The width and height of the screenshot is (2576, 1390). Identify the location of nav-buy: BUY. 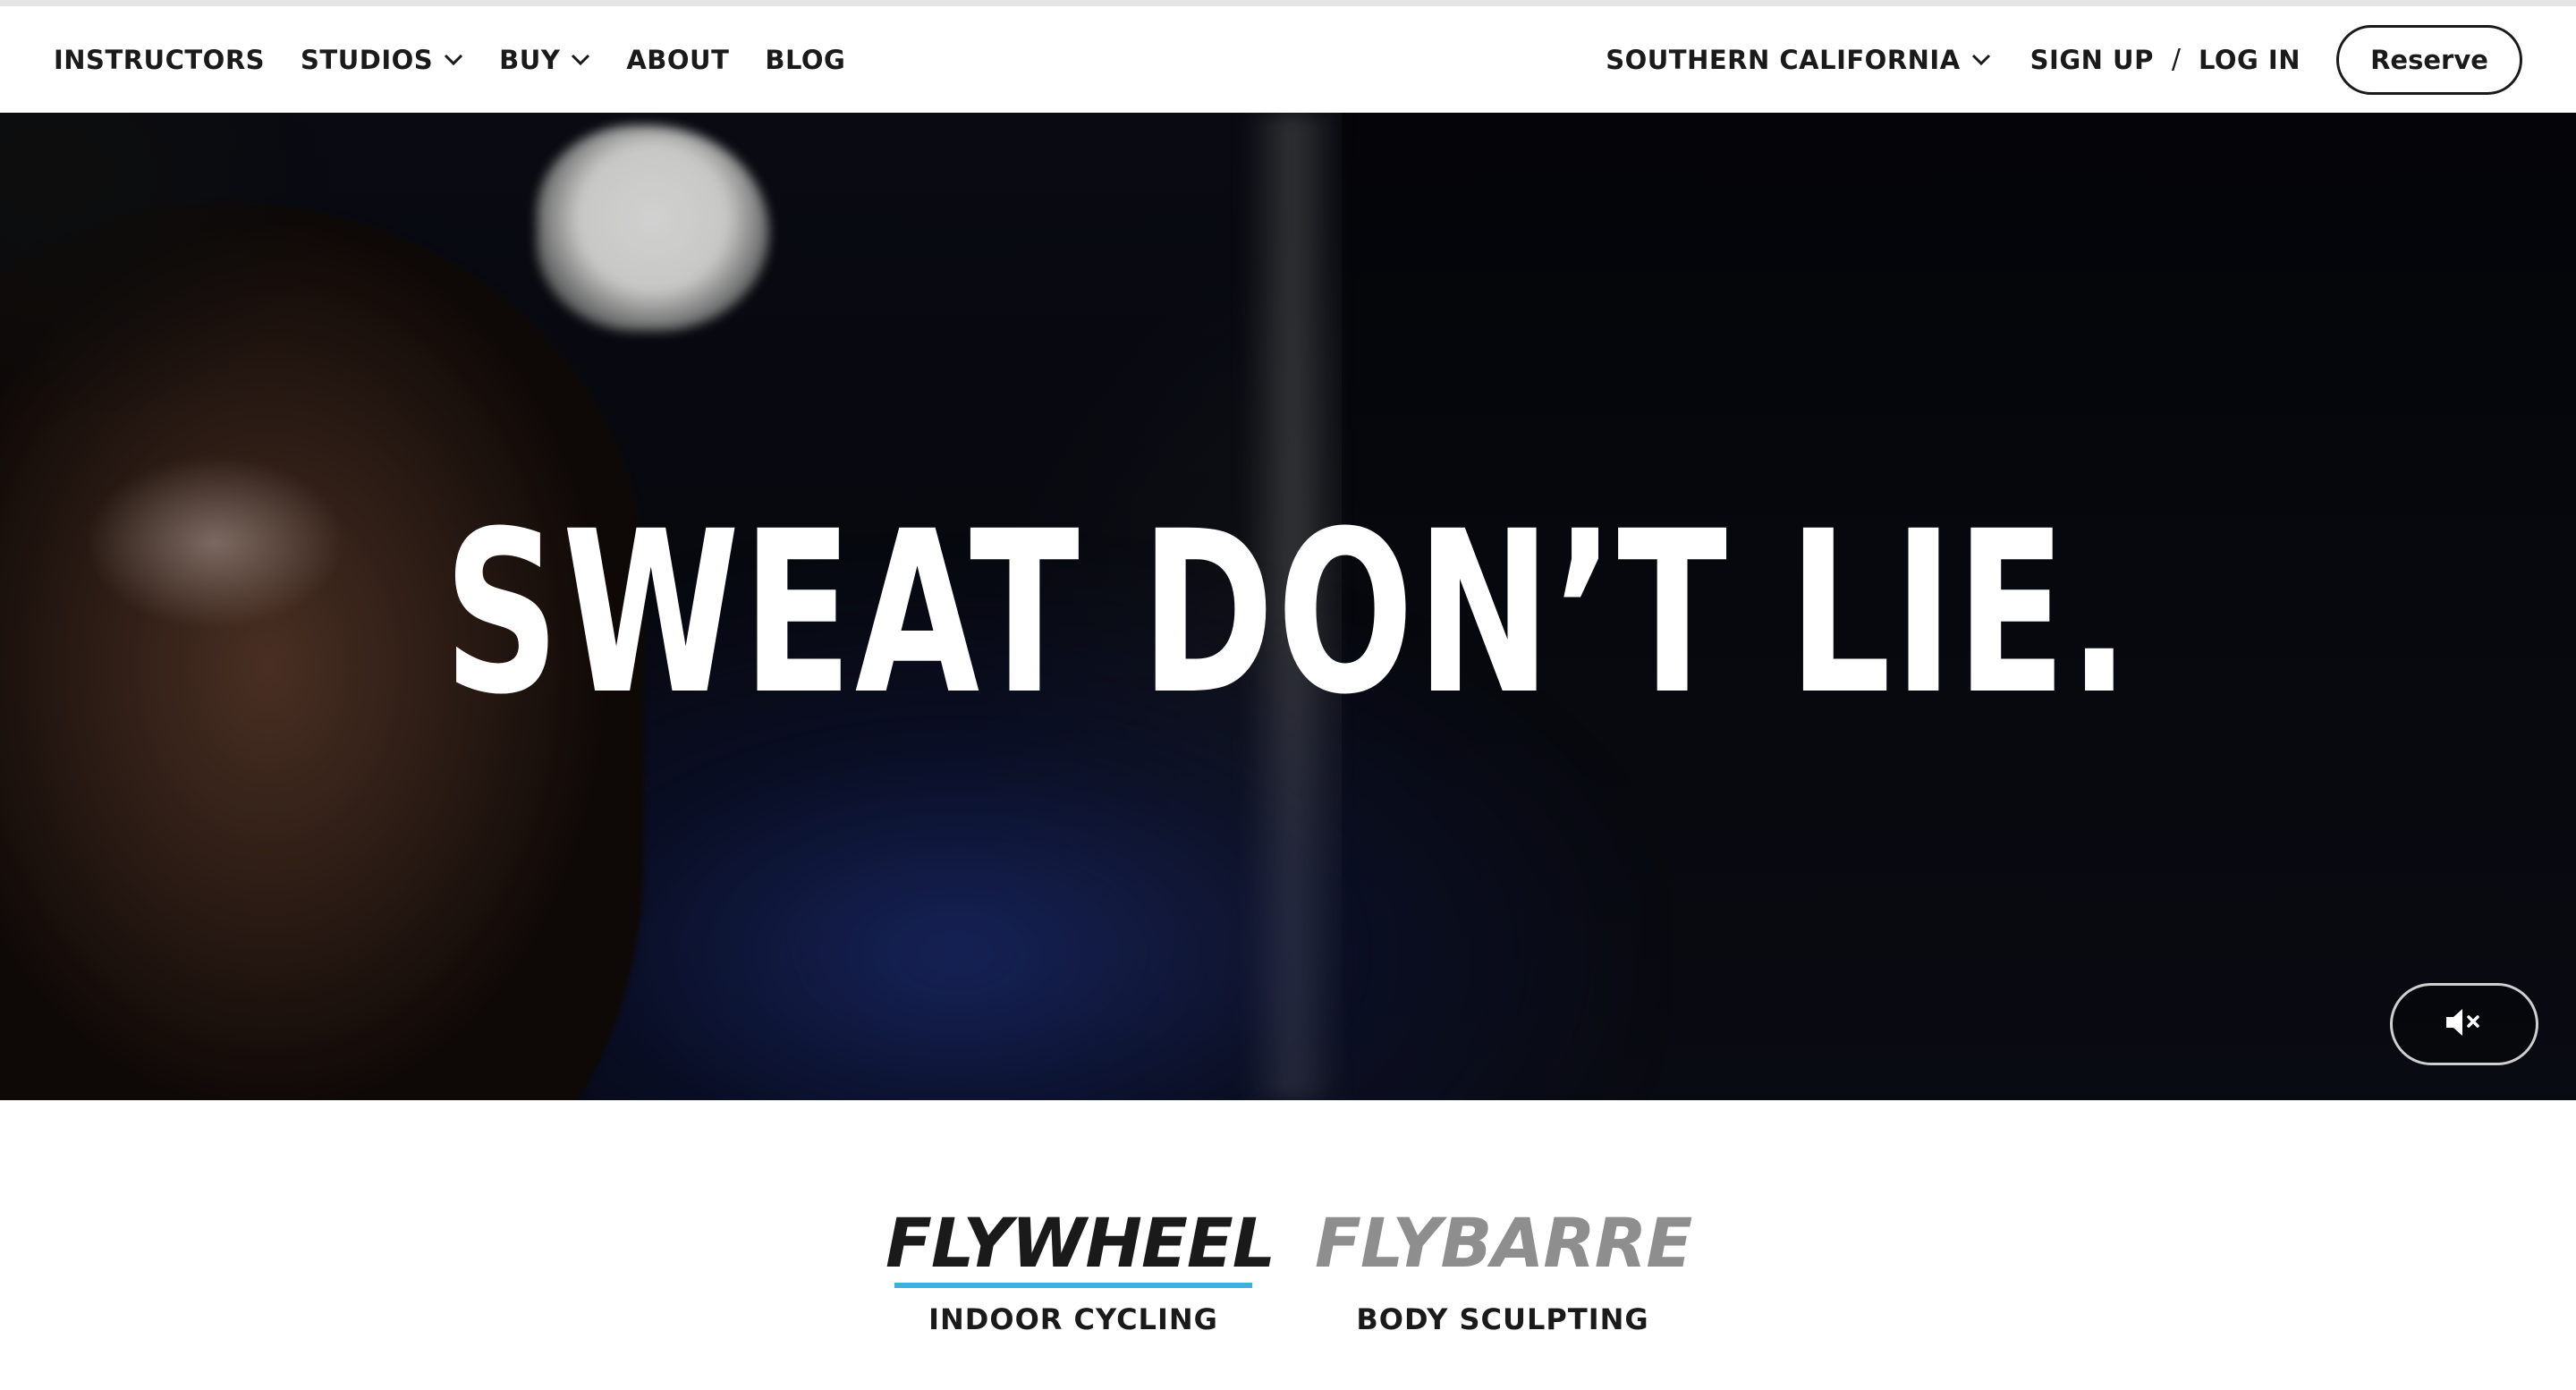
(544, 60).